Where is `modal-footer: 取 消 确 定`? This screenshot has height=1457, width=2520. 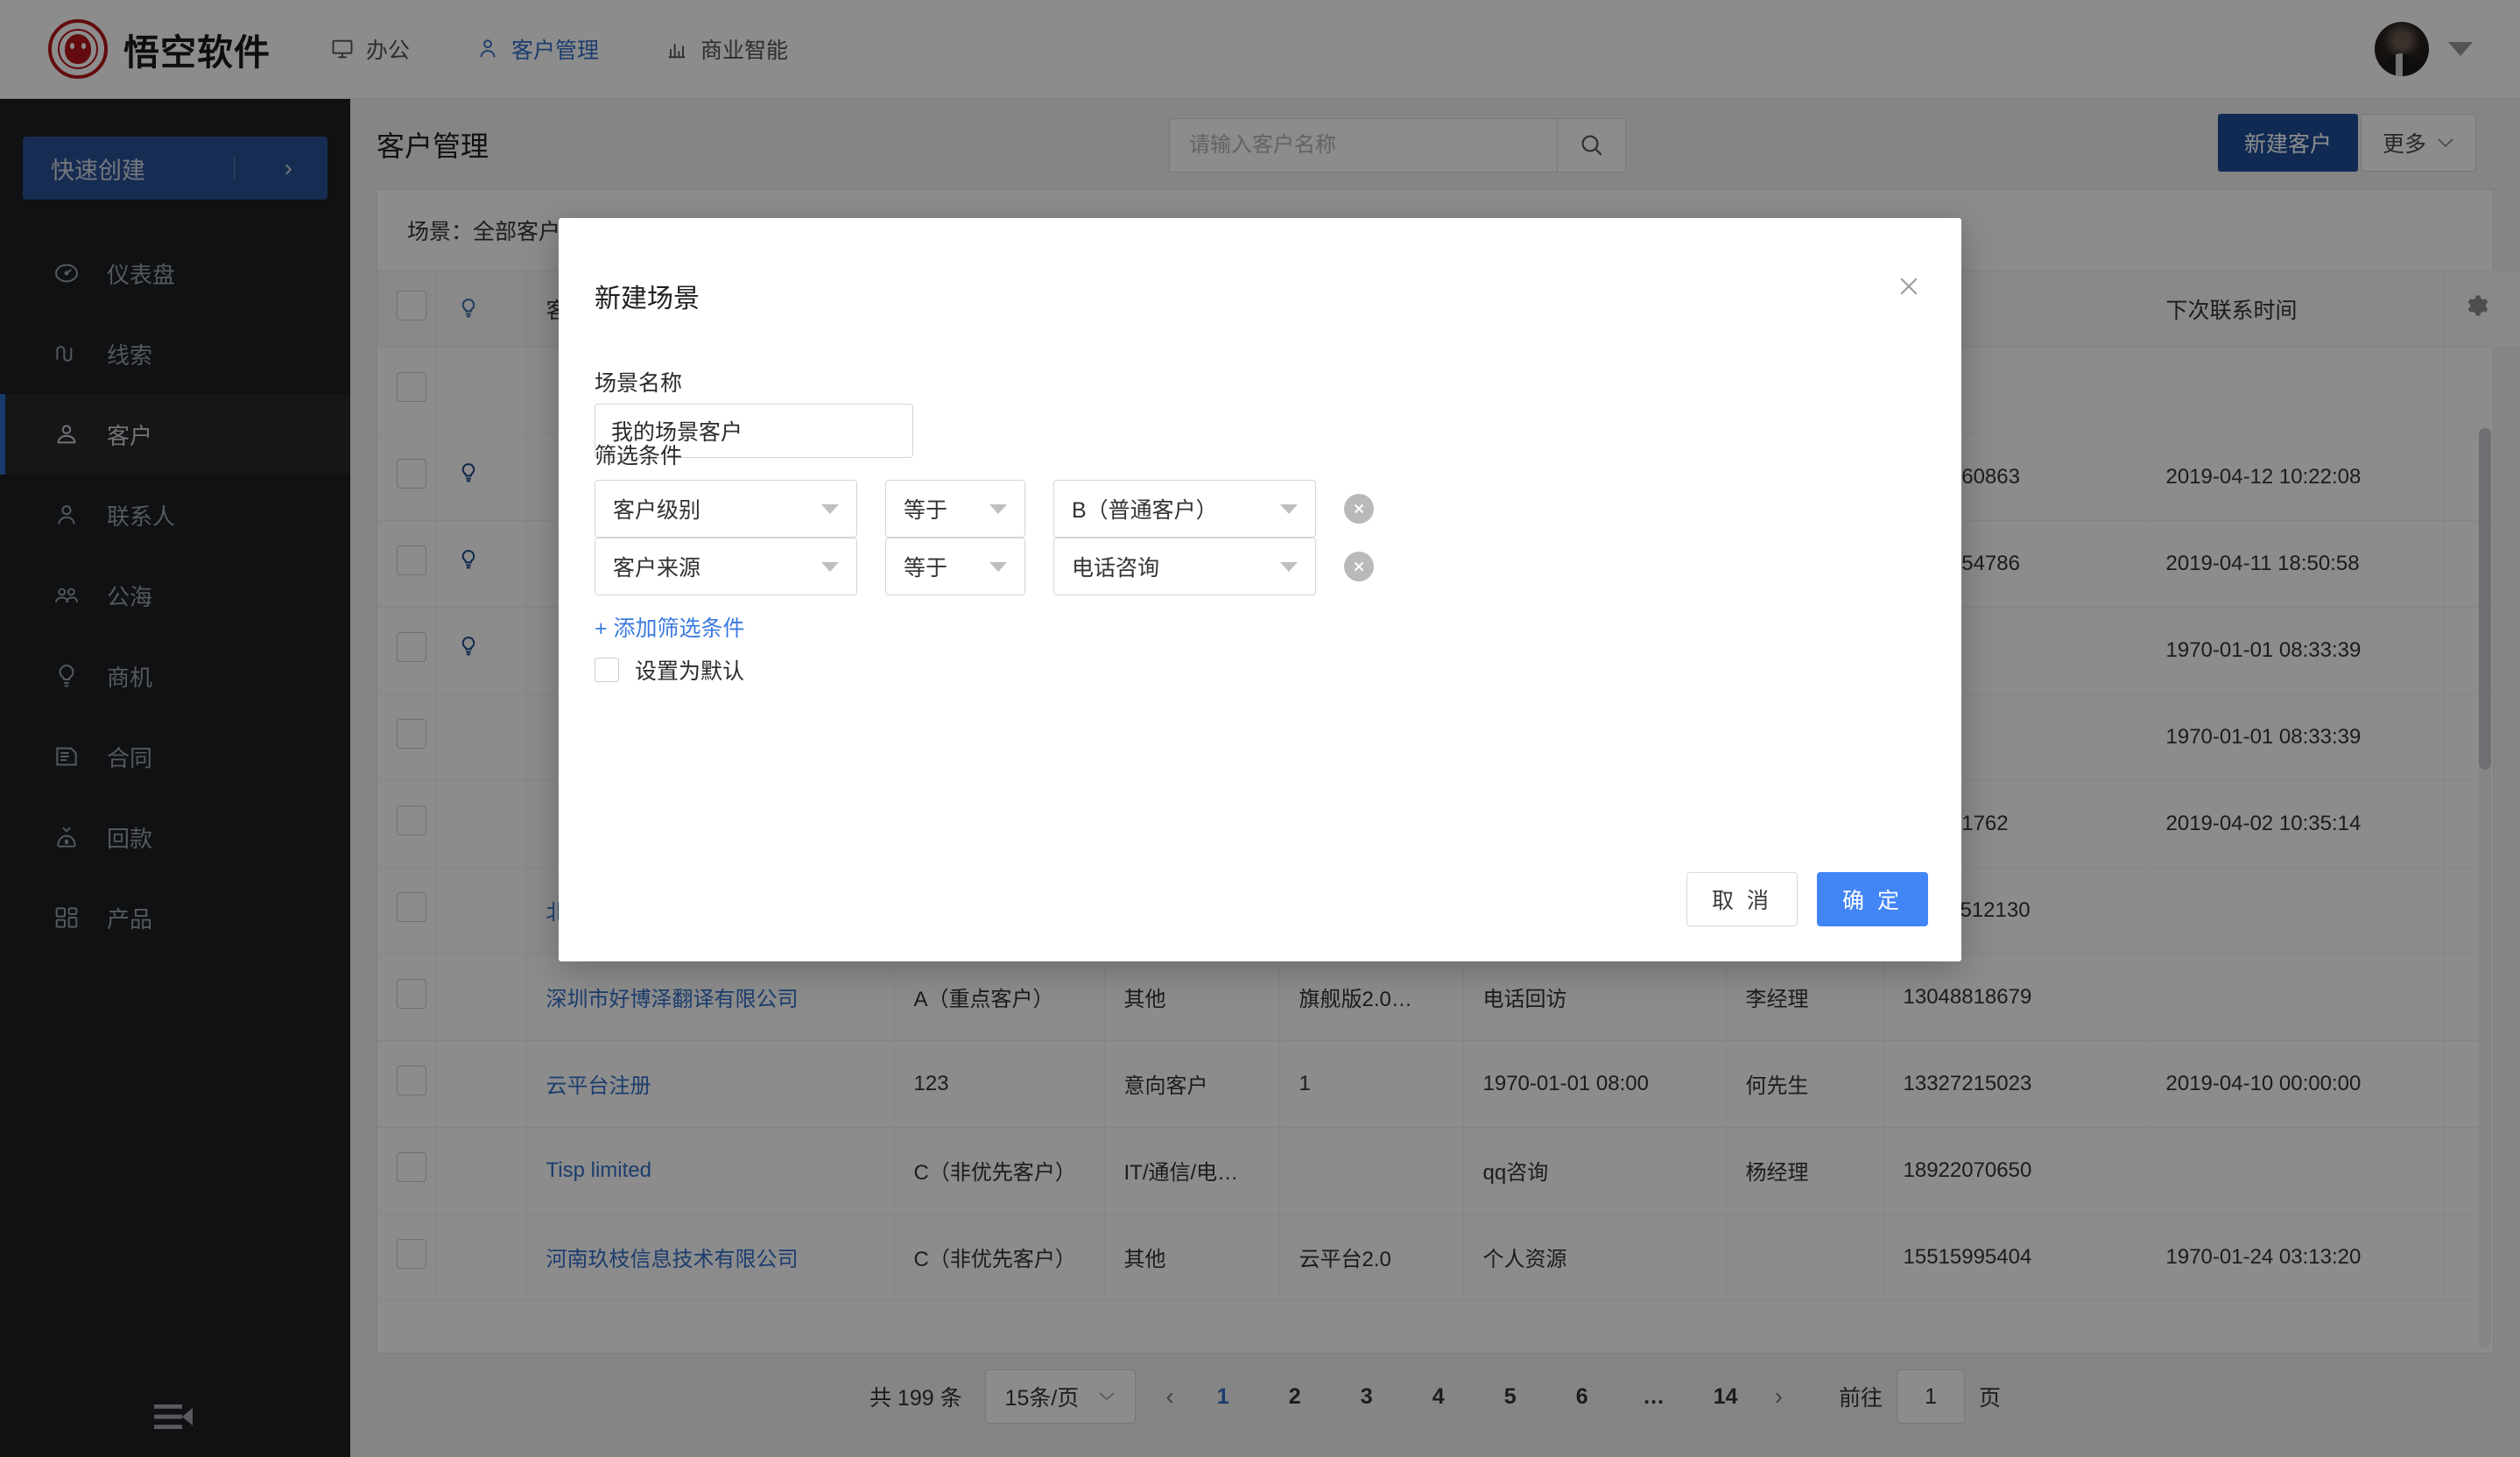
modal-footer: 取 消 确 定 is located at coordinates (1807, 899).